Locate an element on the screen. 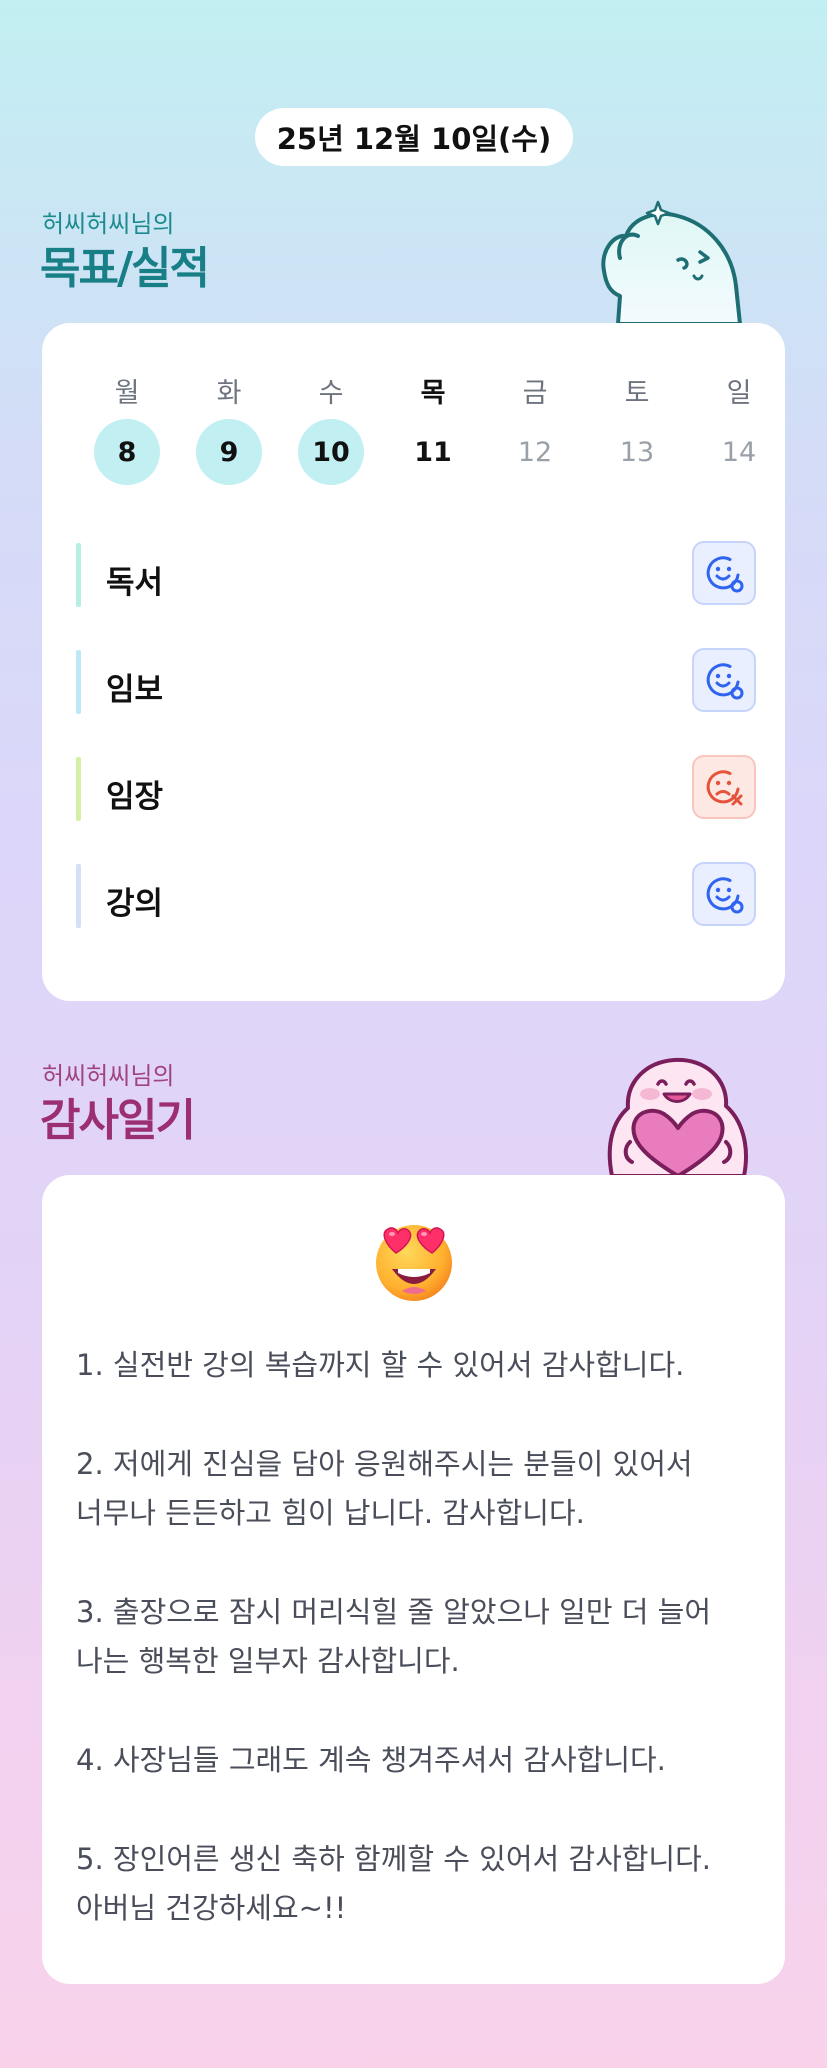 The width and height of the screenshot is (827, 2068). gratitude-entry: 1. 실전반 강의 복습까지 할 수 있어서 감사합니다. is located at coordinates (380, 1365).